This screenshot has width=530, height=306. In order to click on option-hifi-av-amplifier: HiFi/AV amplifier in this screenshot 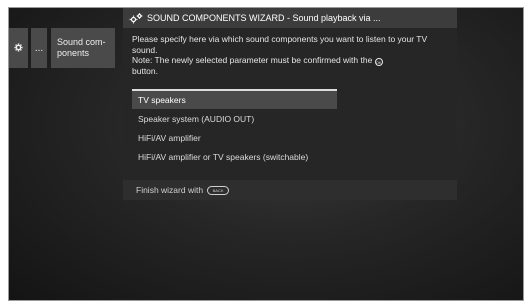, I will do `click(234, 137)`.